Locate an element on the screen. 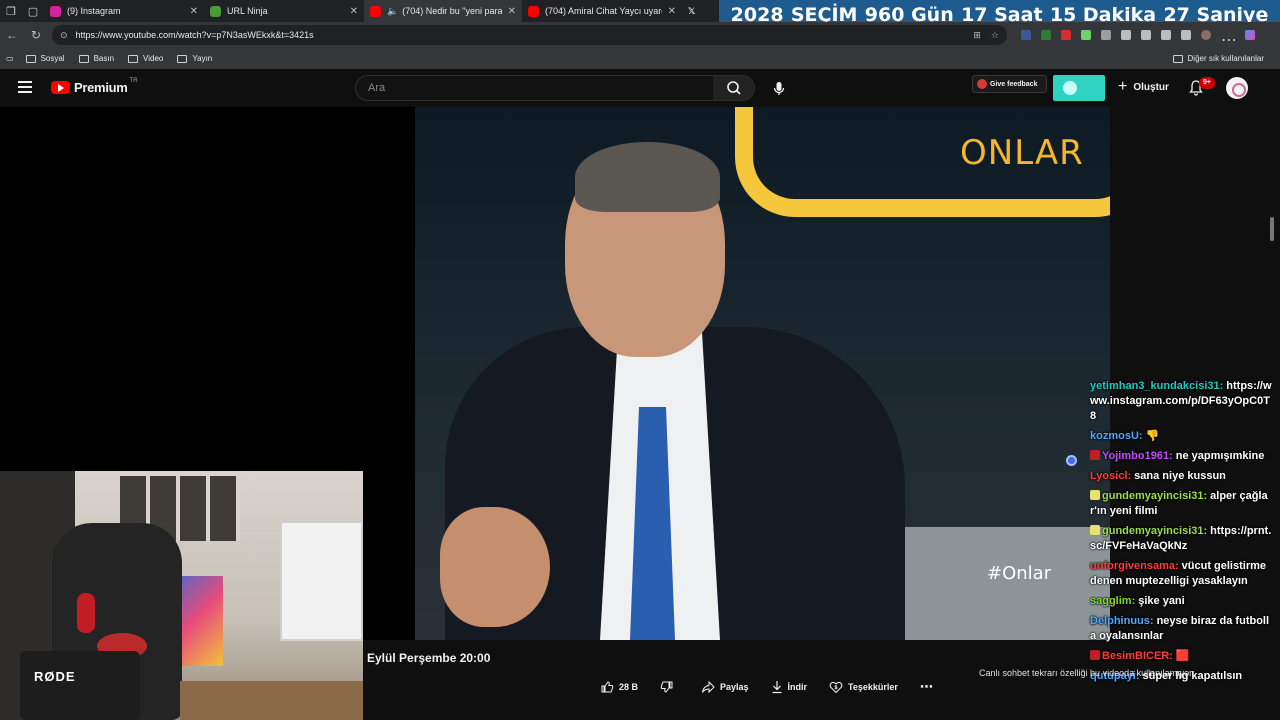 The width and height of the screenshot is (1280, 720). chat-author: sagglim: is located at coordinates (1112, 601).